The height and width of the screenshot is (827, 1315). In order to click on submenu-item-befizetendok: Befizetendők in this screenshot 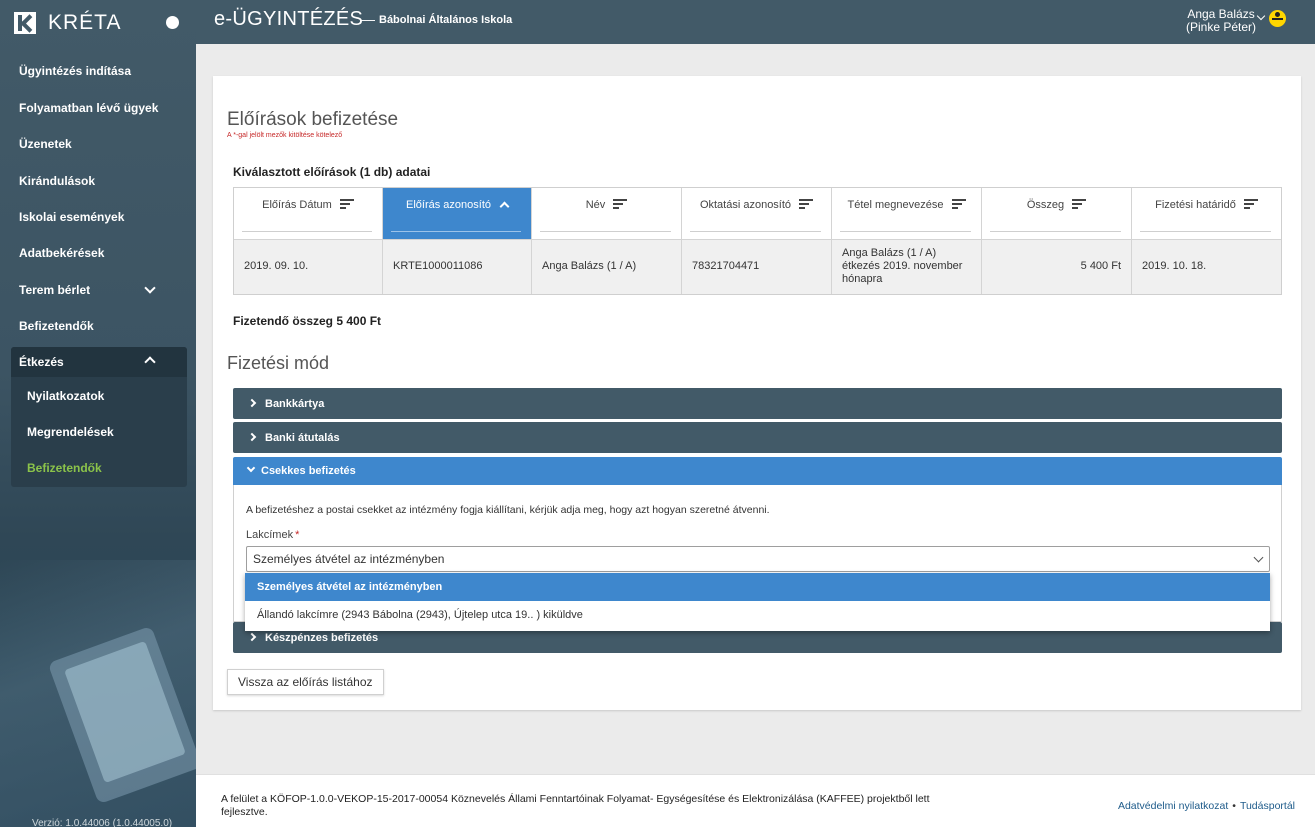, I will do `click(64, 468)`.